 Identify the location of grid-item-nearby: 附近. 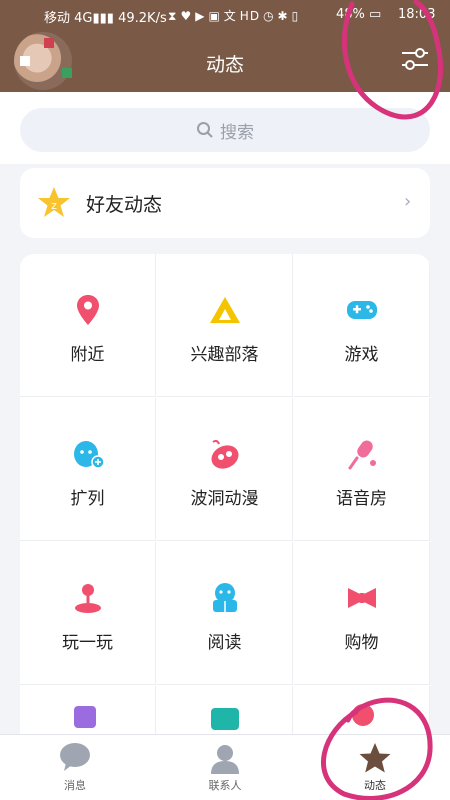
(88, 325).